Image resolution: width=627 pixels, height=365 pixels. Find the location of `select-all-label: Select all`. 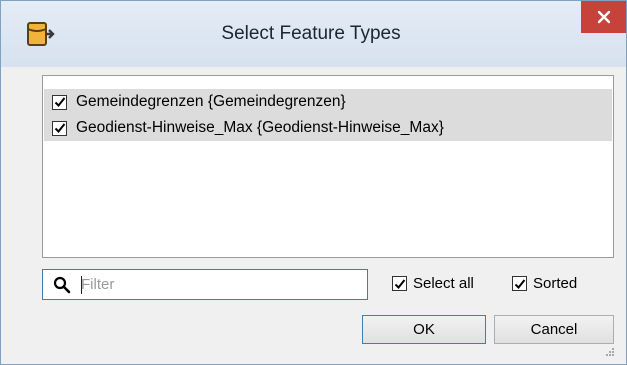

select-all-label: Select all is located at coordinates (443, 283).